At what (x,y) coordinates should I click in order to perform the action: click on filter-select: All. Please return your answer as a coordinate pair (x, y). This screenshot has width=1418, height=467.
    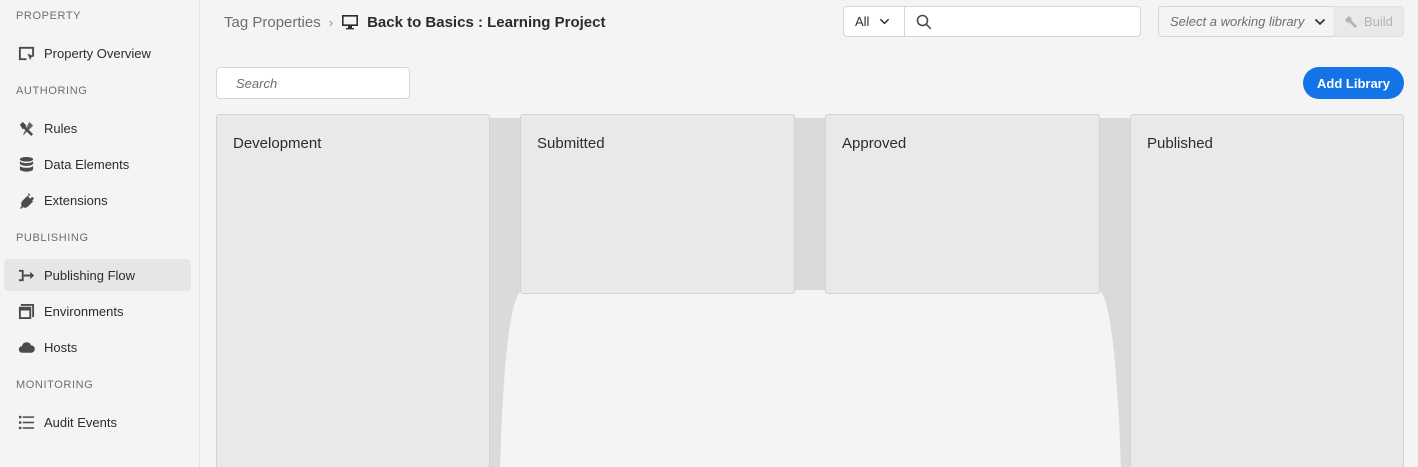
    Looking at the image, I should click on (874, 21).